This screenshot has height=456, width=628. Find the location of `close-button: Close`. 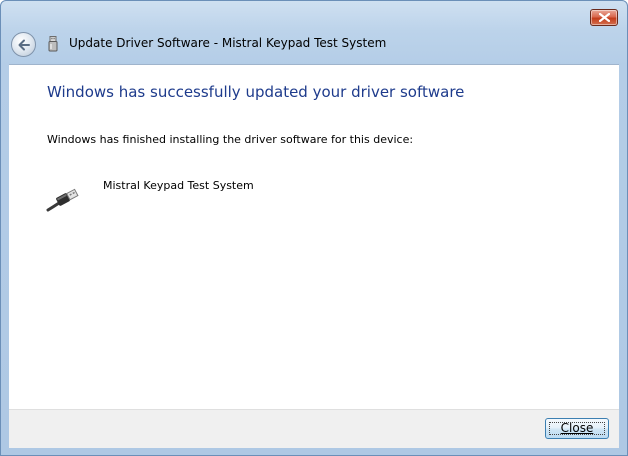

close-button: Close is located at coordinates (577, 428).